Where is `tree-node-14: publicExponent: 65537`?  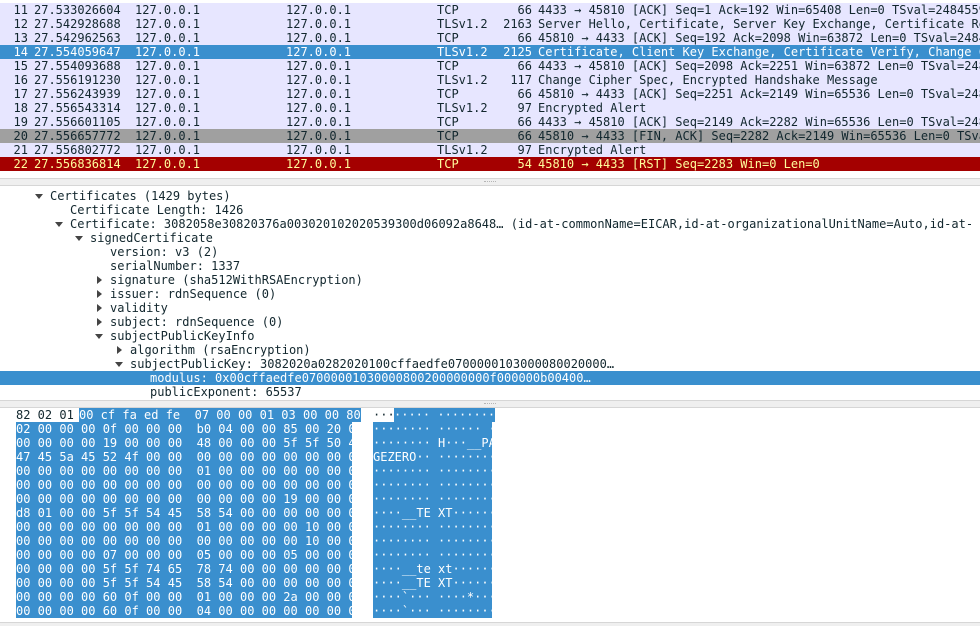 tree-node-14: publicExponent: 65537 is located at coordinates (490, 392).